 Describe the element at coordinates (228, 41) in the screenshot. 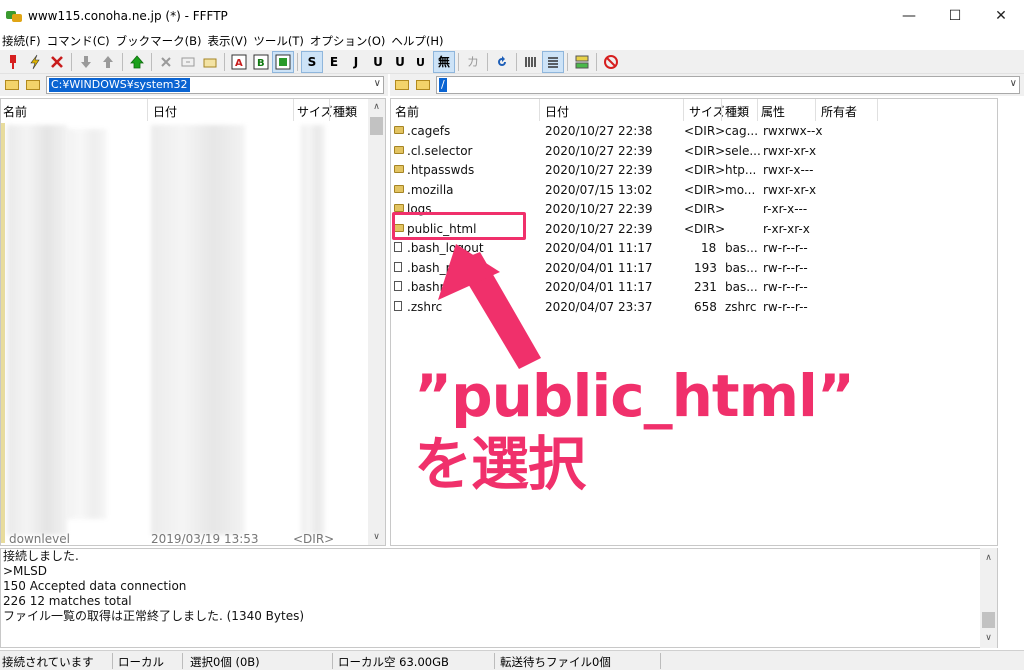

I see `menu-view: 表示(V)` at that location.